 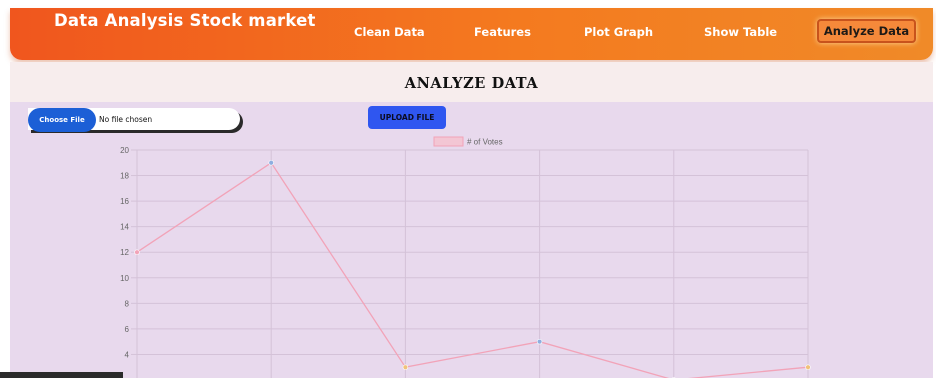 I want to click on legend-label: # of Votes, so click(x=485, y=142).